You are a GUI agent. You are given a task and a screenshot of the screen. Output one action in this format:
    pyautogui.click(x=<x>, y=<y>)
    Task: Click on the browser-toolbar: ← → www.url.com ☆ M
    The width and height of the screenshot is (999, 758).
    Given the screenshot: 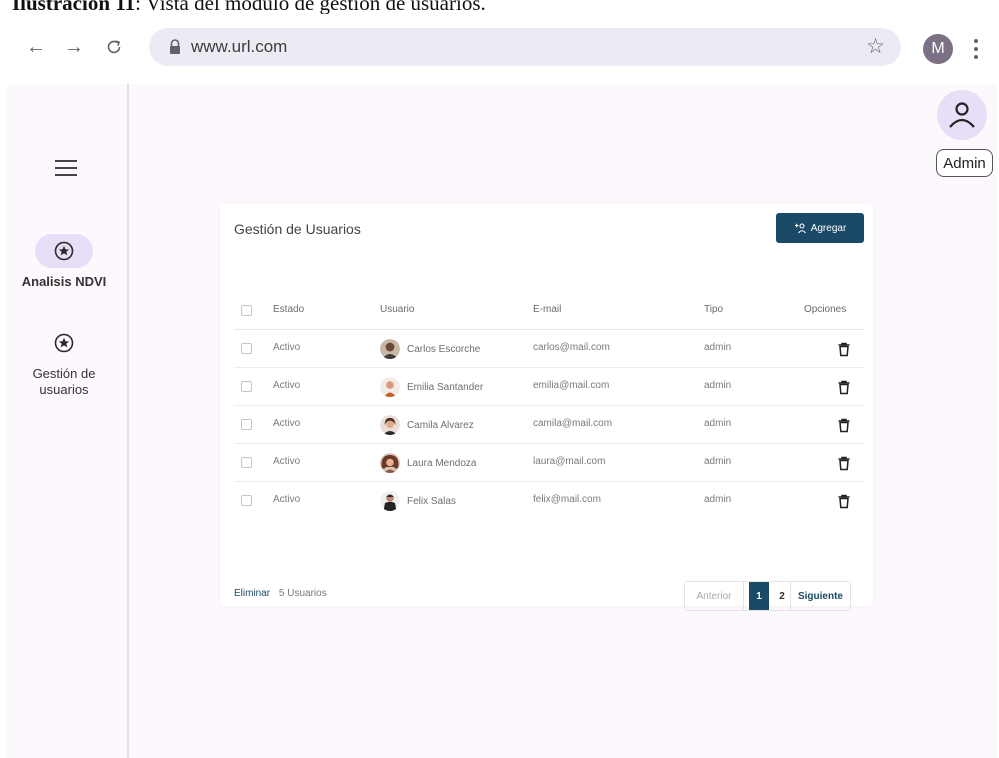 What is the action you would take?
    pyautogui.click(x=502, y=49)
    